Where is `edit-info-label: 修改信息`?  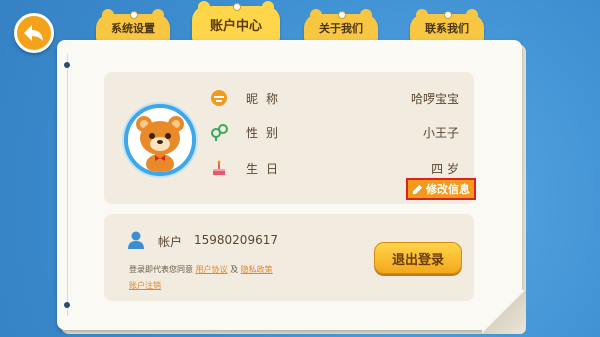
edit-info-label: 修改信息 is located at coordinates (448, 189).